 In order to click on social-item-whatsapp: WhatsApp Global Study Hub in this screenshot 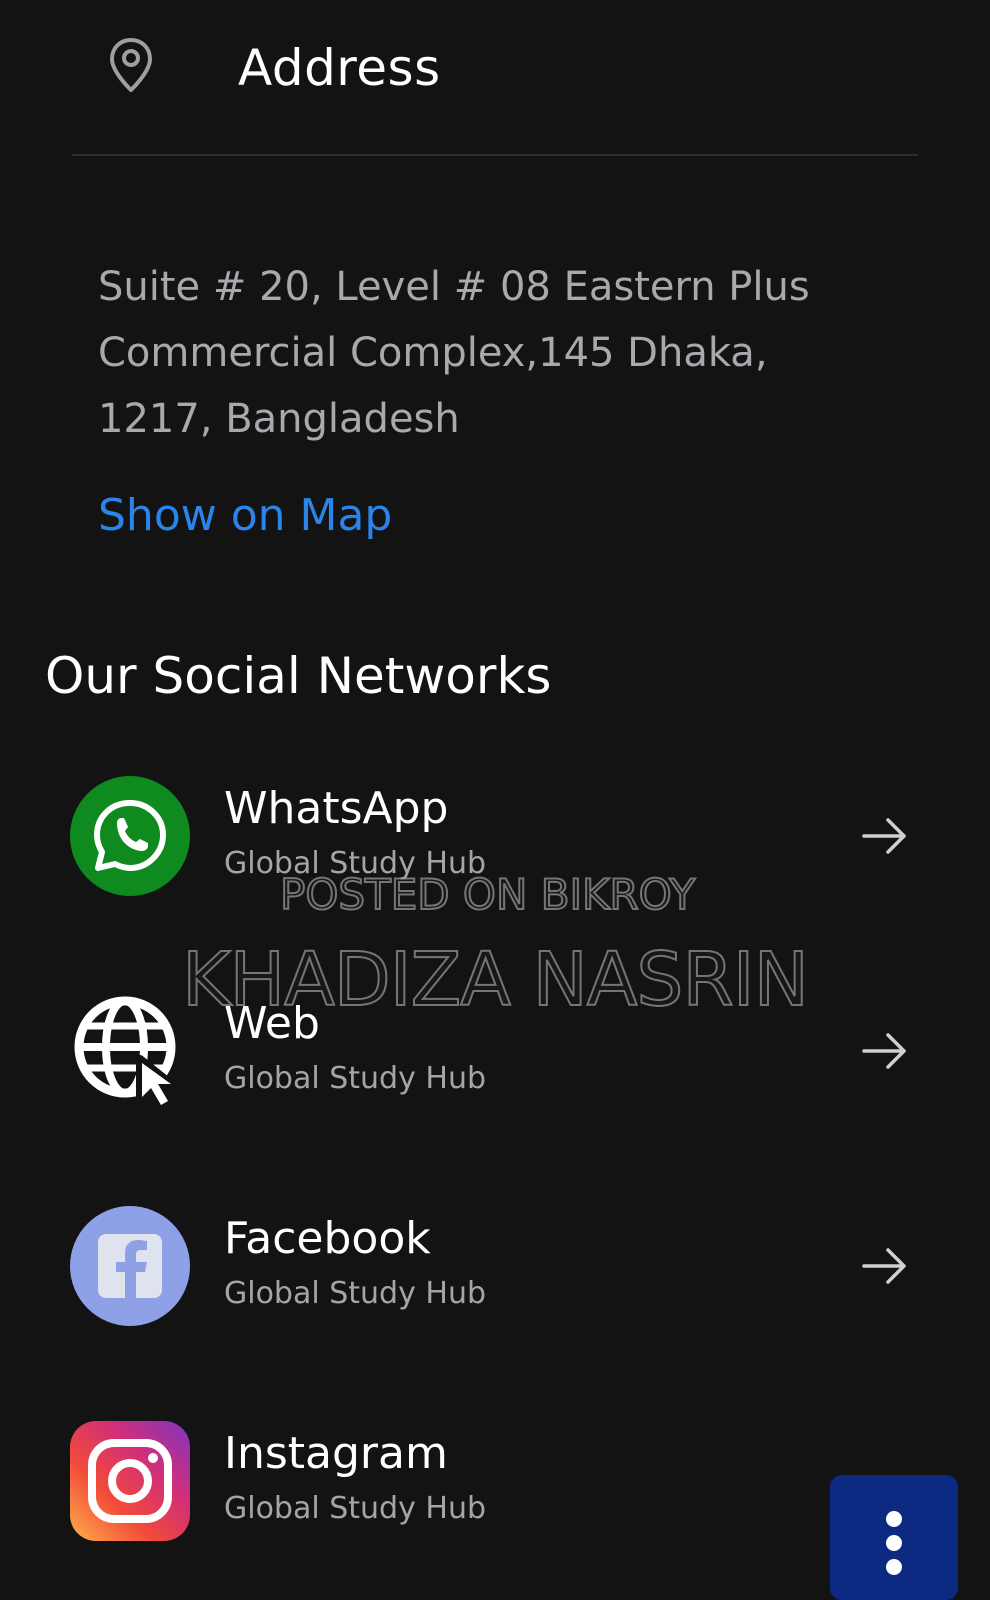, I will do `click(495, 835)`.